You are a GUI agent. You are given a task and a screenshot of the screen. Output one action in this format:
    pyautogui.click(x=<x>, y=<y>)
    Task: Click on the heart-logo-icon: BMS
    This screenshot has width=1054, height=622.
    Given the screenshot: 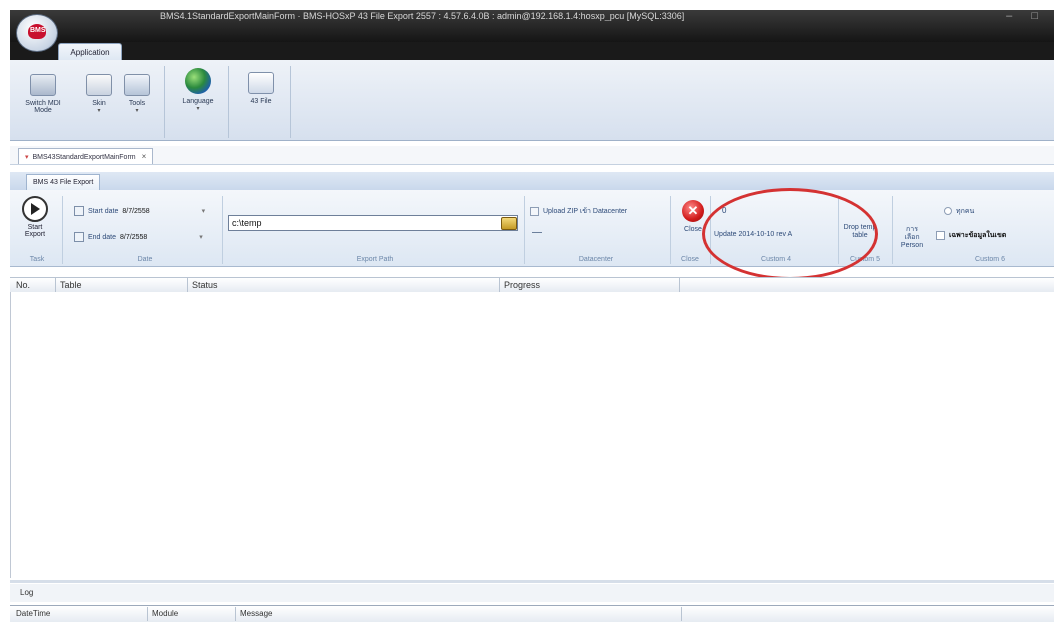 What is the action you would take?
    pyautogui.click(x=37, y=31)
    